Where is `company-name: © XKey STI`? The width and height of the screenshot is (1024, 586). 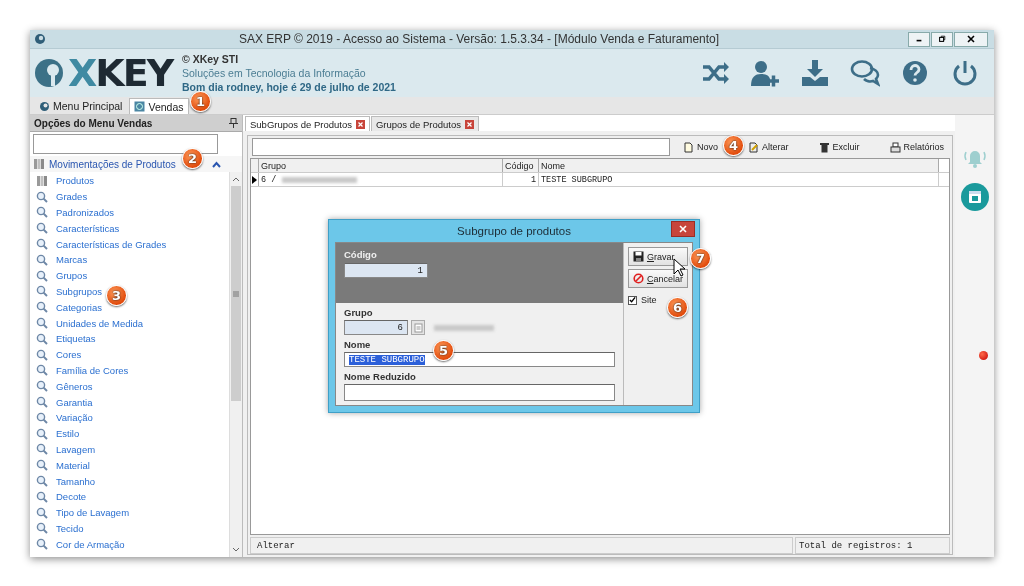 company-name: © XKey STI is located at coordinates (211, 59).